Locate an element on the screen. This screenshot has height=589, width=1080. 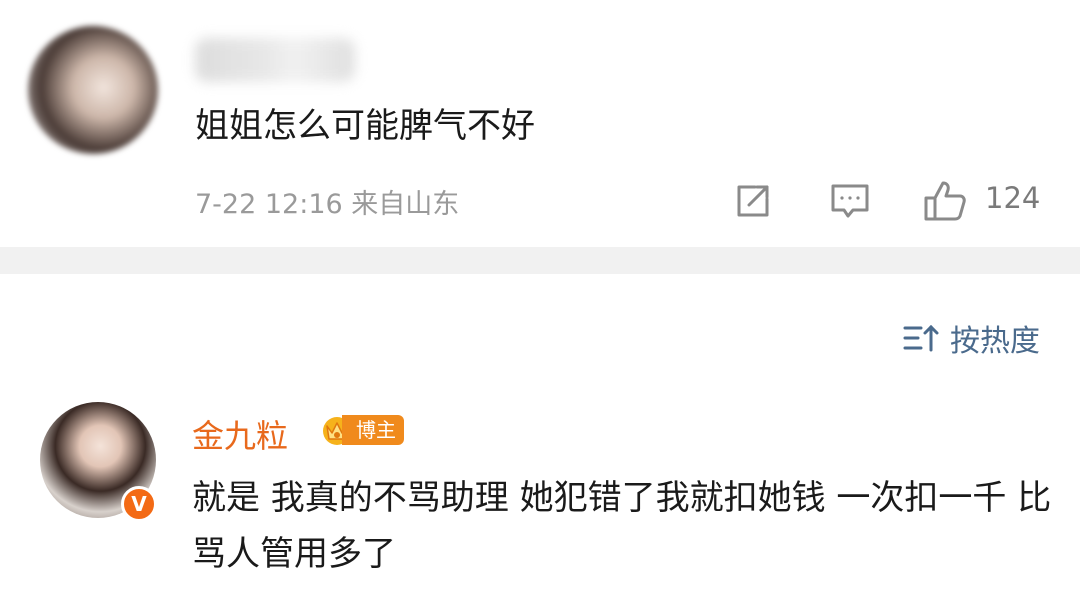
host-badge: 博主 is located at coordinates (362, 430).